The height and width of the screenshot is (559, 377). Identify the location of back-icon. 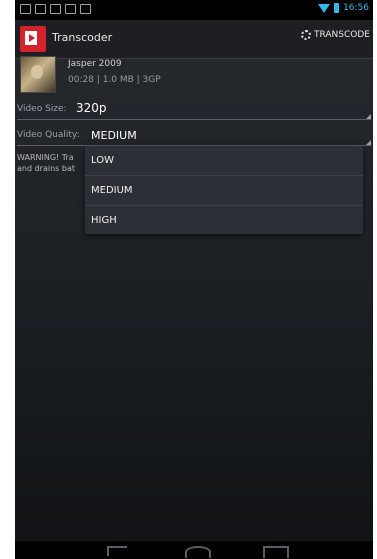
(117, 551).